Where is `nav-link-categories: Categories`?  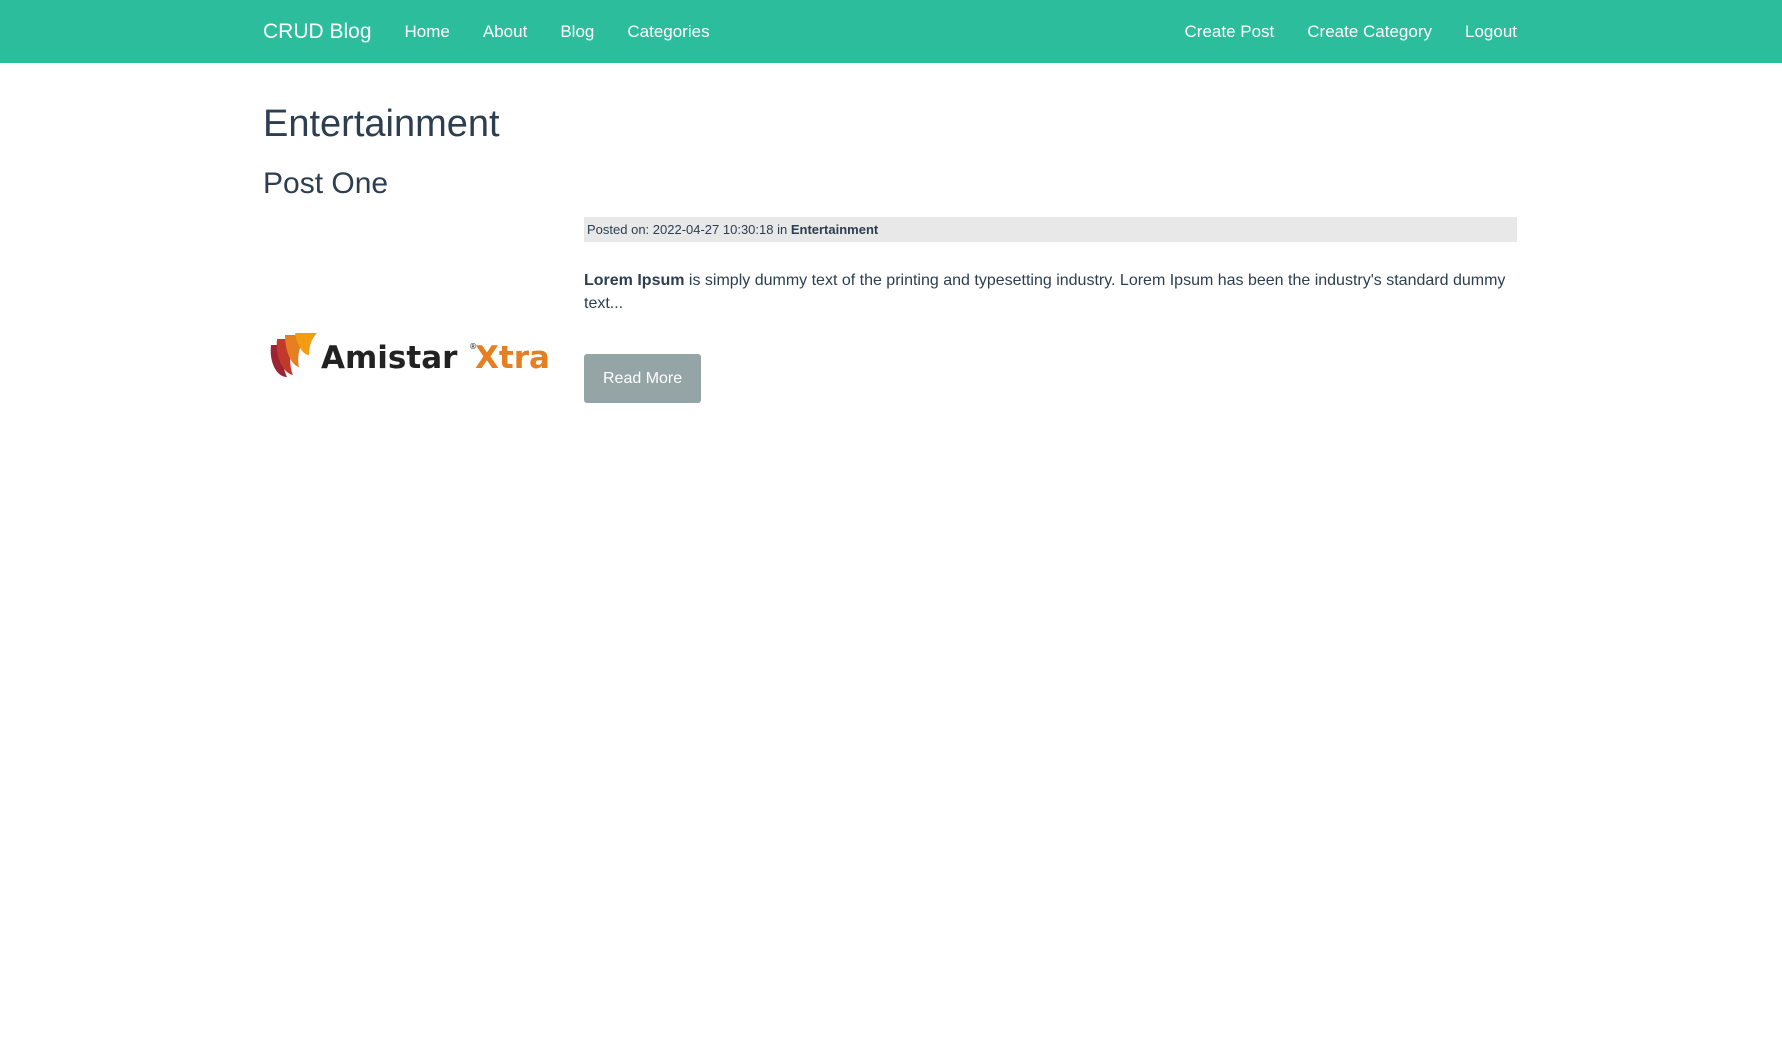
nav-link-categories: Categories is located at coordinates (668, 32).